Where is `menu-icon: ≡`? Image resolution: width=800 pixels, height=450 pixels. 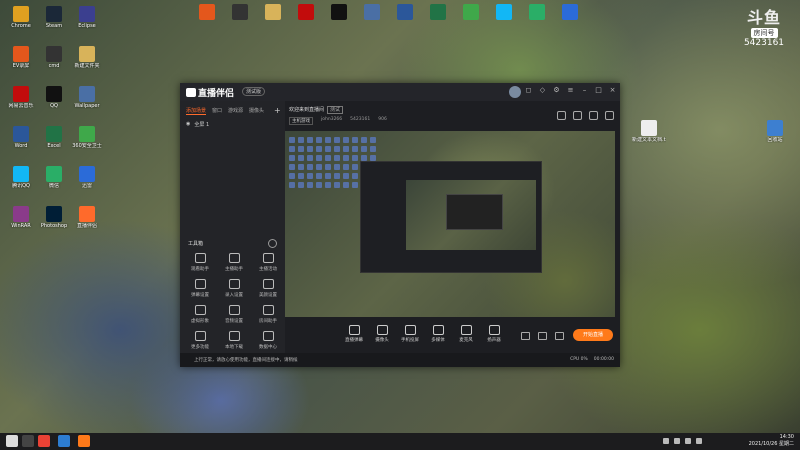
menu-icon: ≡ is located at coordinates (570, 90).